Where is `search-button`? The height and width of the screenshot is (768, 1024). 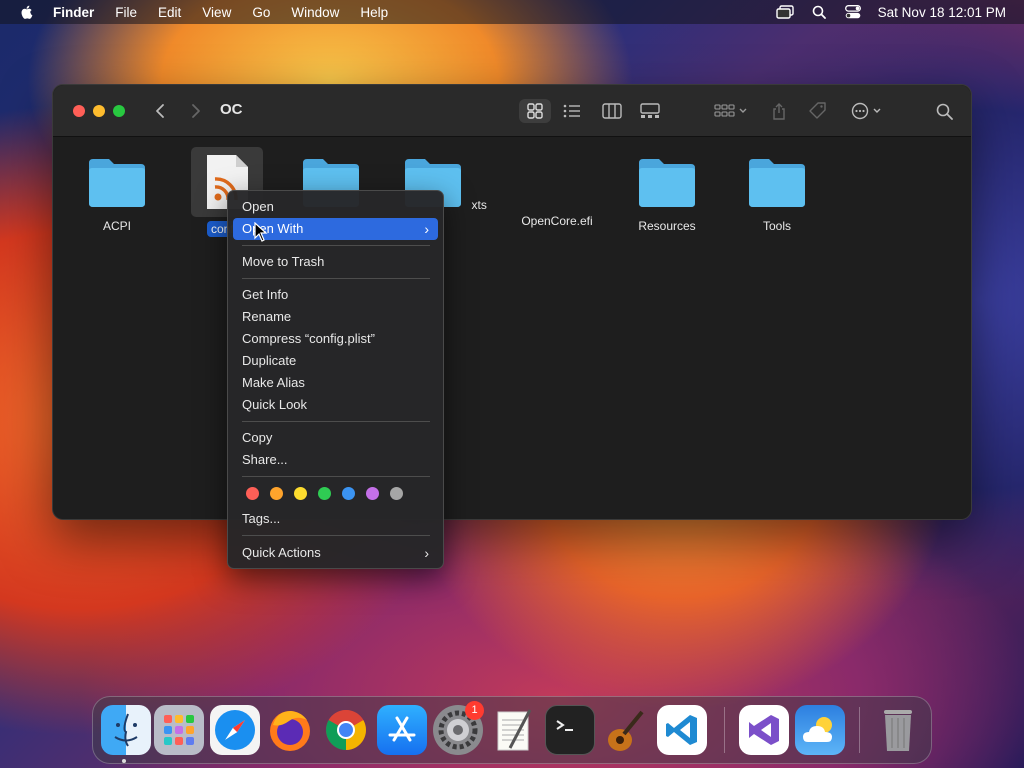
search-button is located at coordinates (944, 111).